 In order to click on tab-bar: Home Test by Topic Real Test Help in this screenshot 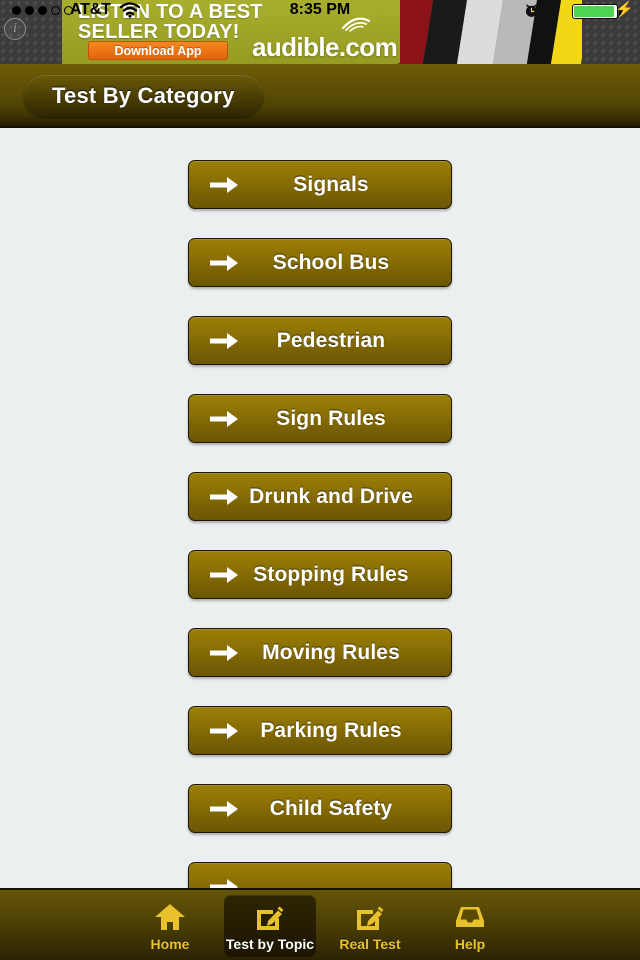, I will do `click(320, 924)`.